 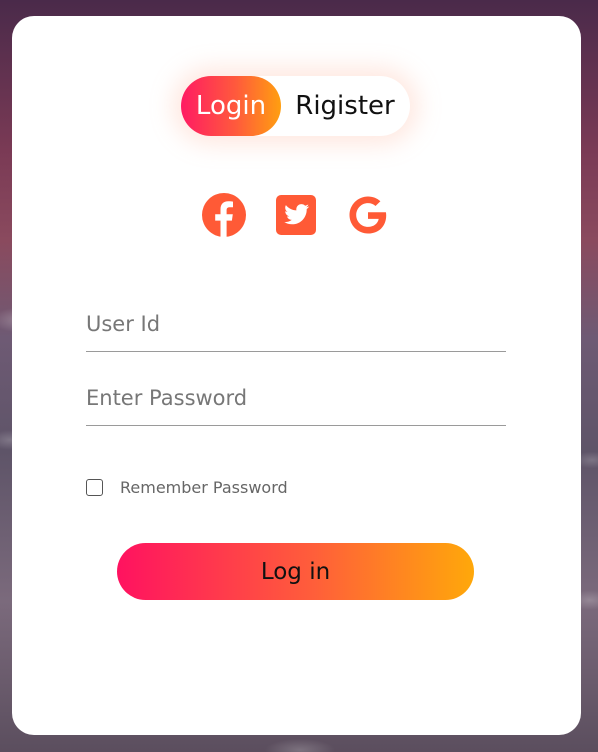 What do you see at coordinates (295, 571) in the screenshot?
I see `login-submit-button: Log in` at bounding box center [295, 571].